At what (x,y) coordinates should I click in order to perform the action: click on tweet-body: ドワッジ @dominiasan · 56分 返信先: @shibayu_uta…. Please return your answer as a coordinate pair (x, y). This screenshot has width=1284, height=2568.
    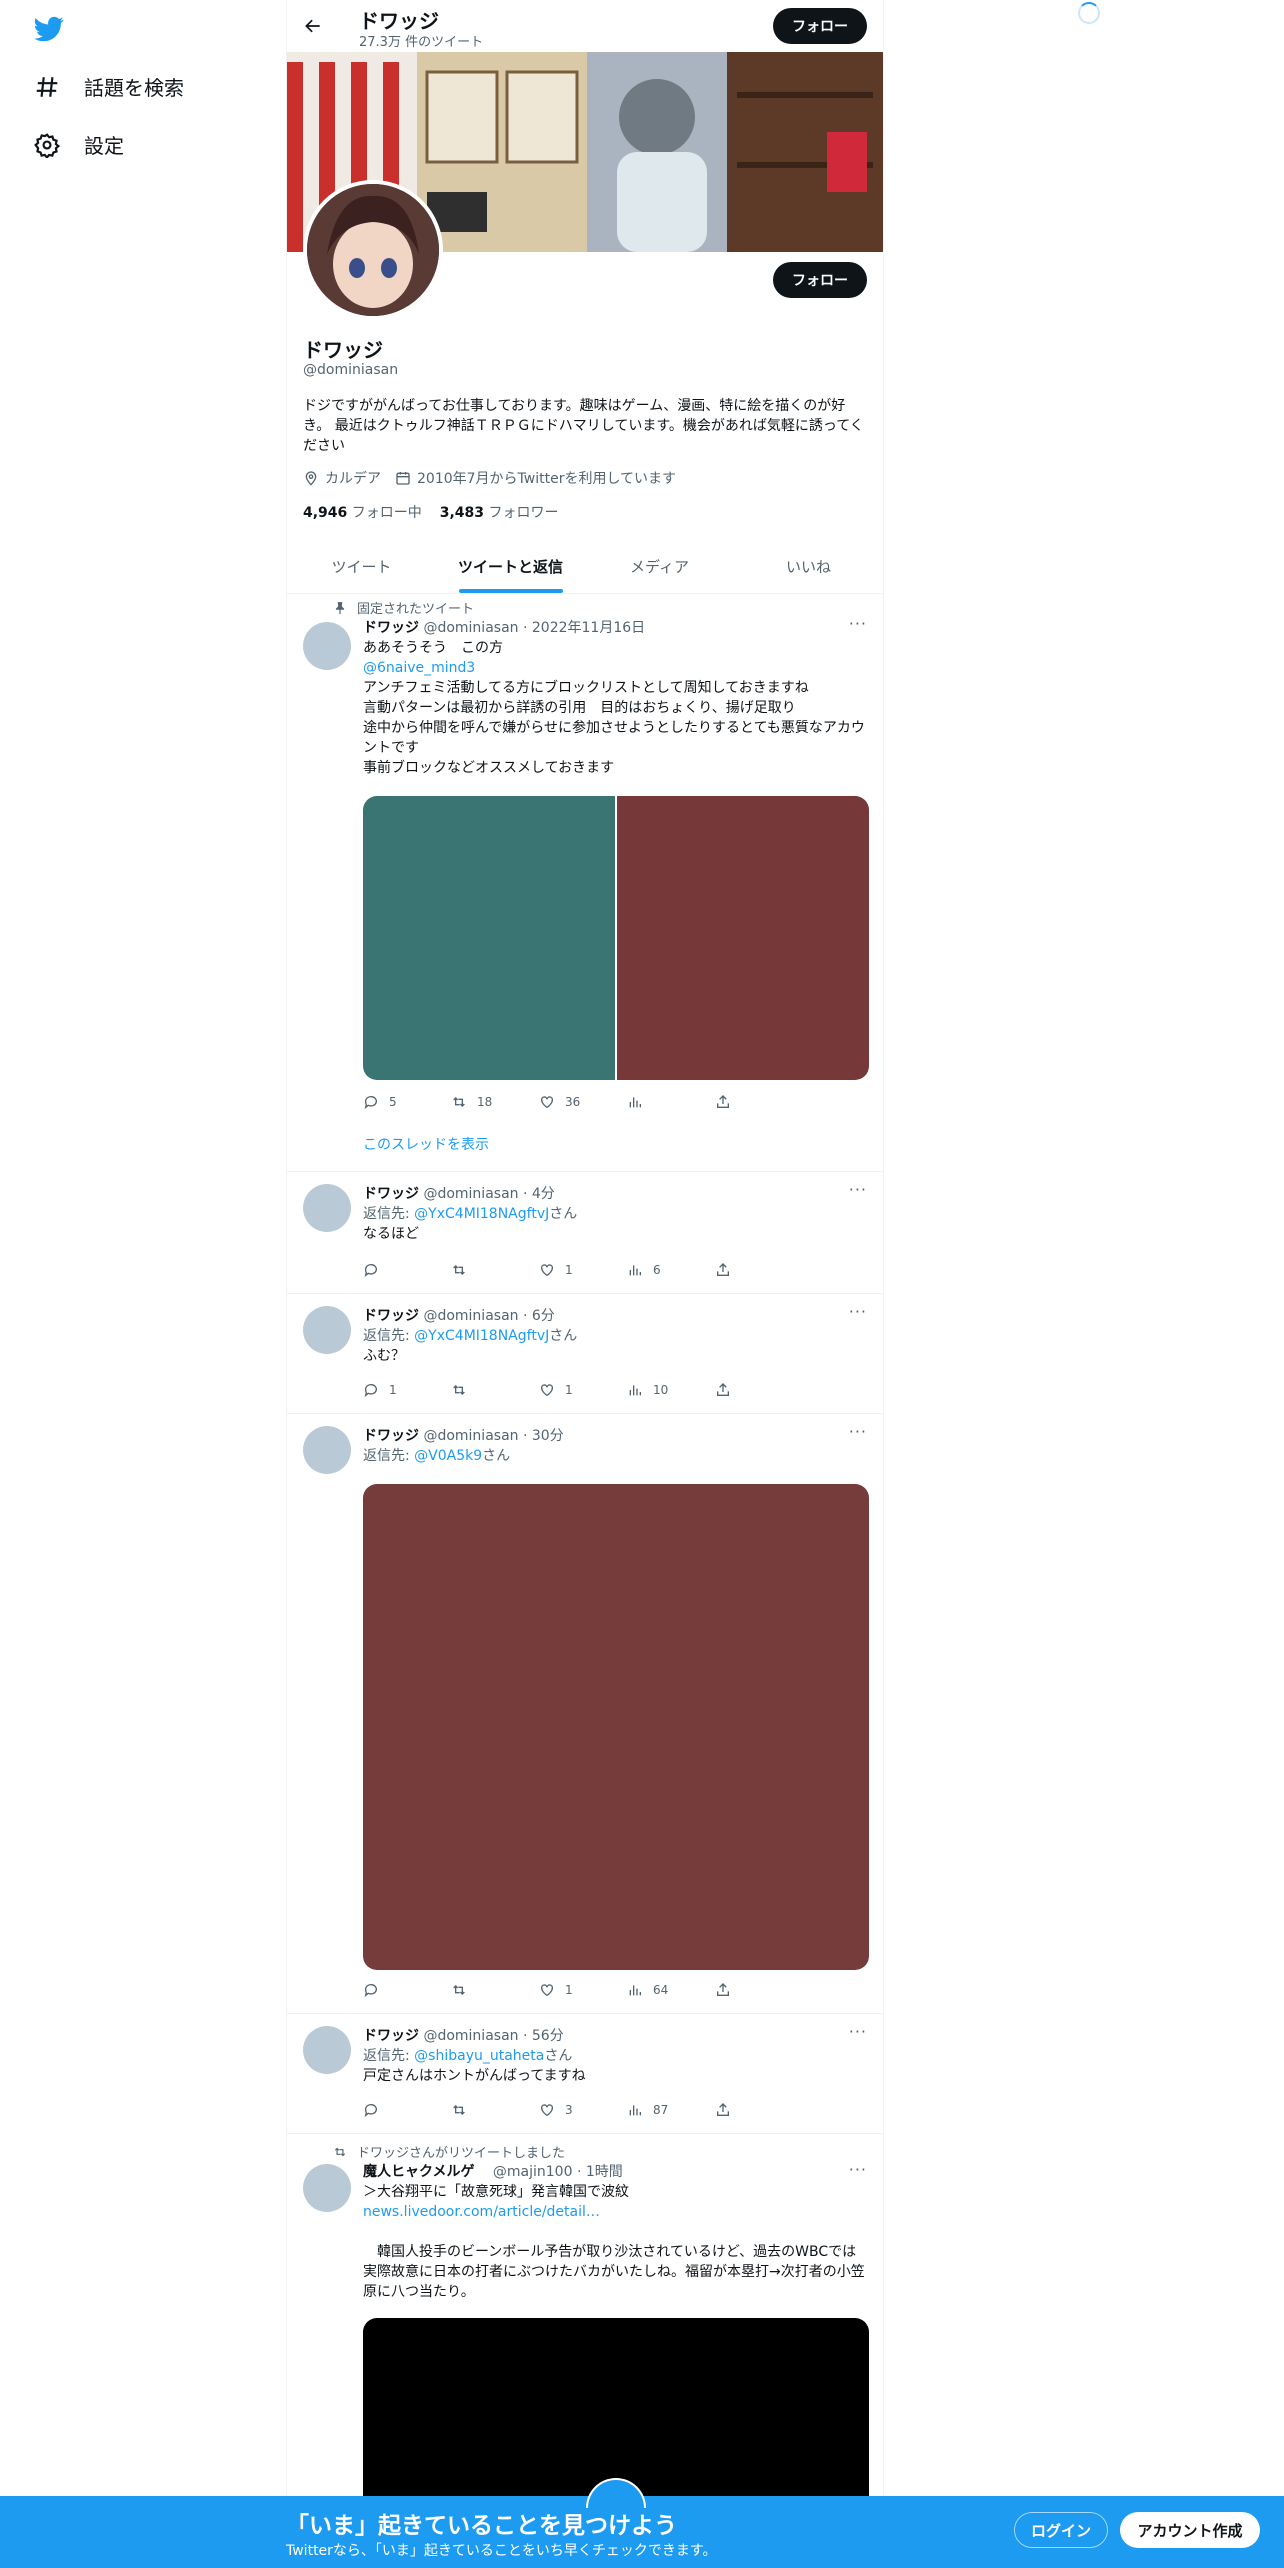
    Looking at the image, I should click on (615, 2056).